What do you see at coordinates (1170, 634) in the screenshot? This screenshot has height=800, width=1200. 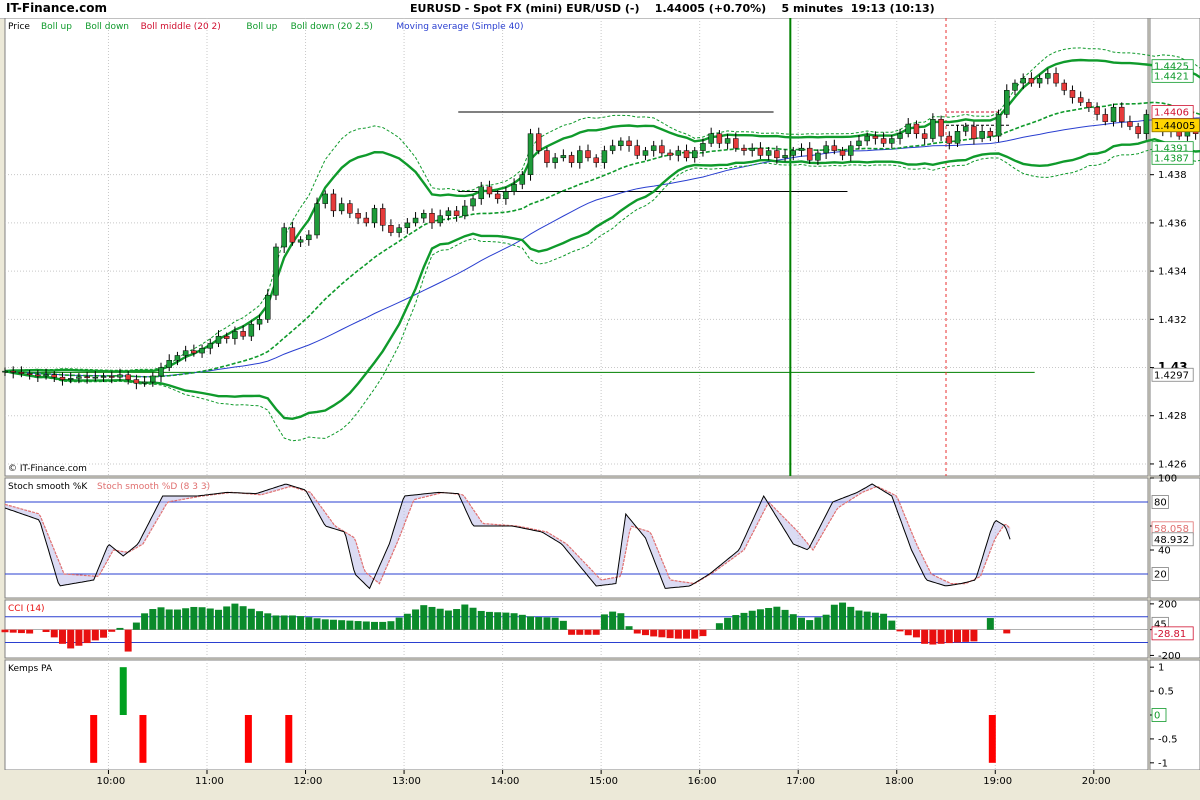 I see `cci-value-label: -28.81` at bounding box center [1170, 634].